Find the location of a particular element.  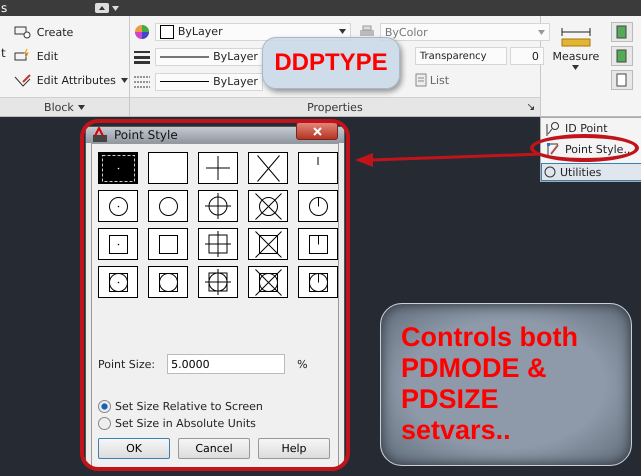

menu-item: ID Point is located at coordinates (591, 128).